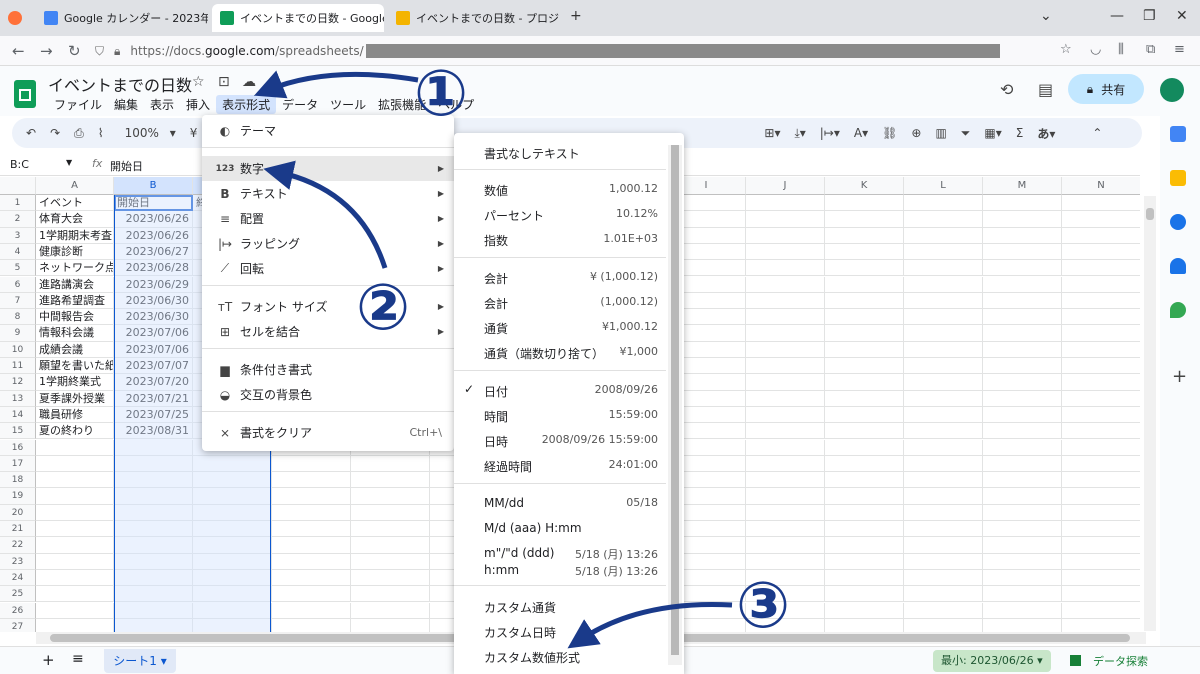  I want to click on annotation-3: ③, so click(763, 606).